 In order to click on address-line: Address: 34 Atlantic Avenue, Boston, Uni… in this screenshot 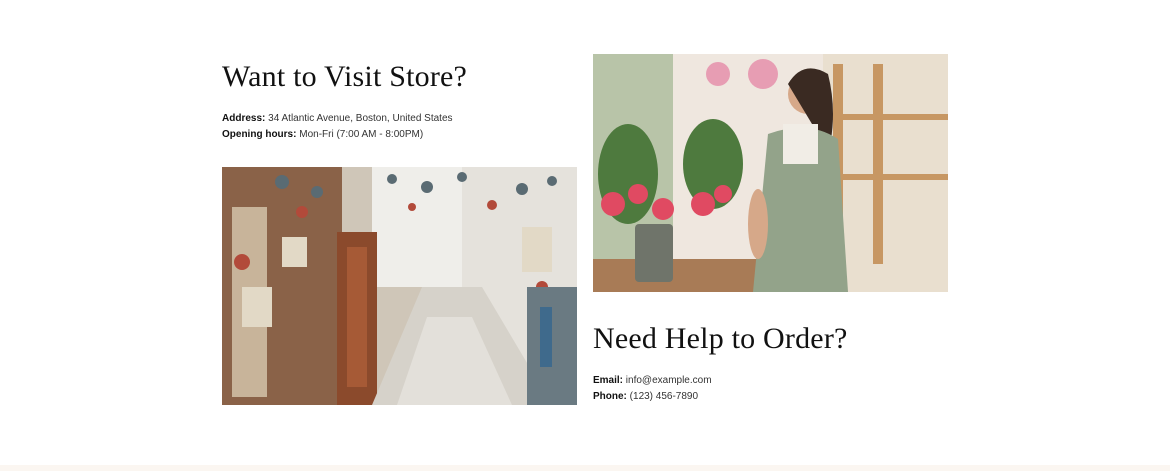, I will do `click(337, 119)`.